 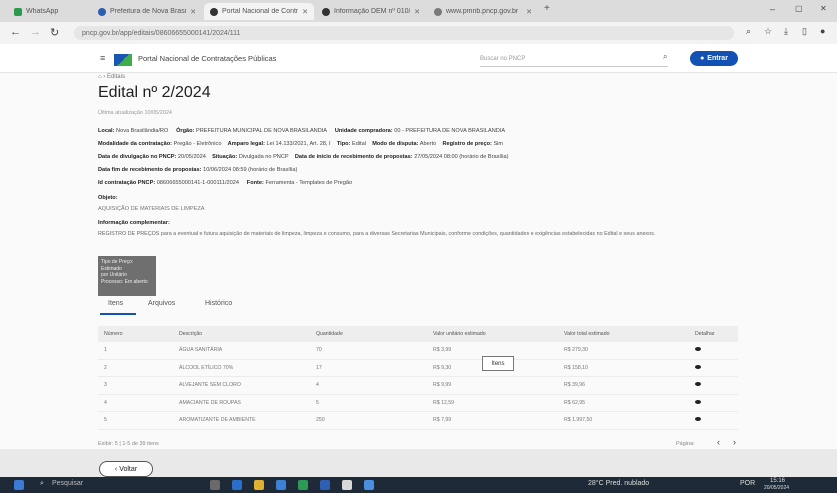 I want to click on profile-icon: ●, so click(x=822, y=31).